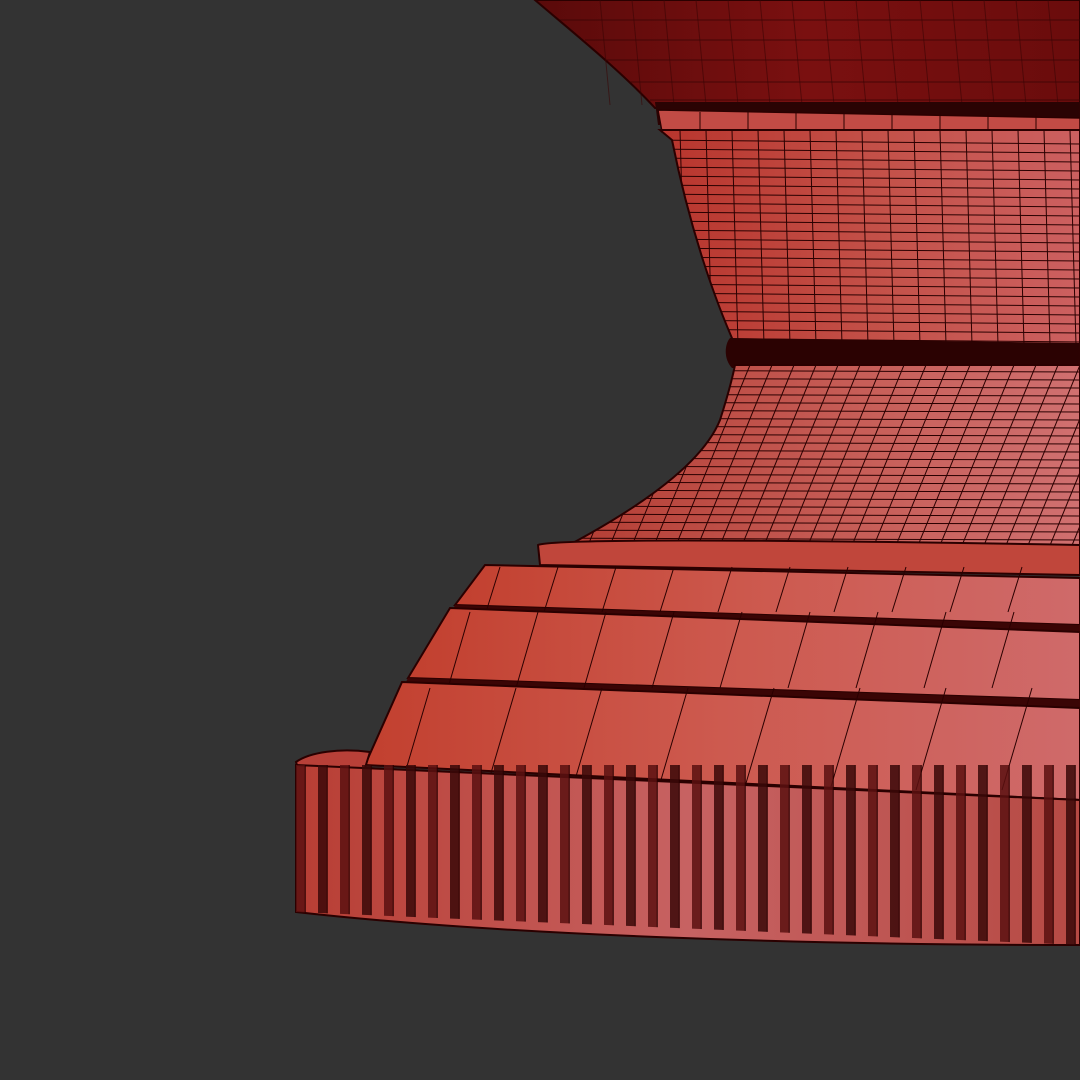 This screenshot has height=1080, width=1080. What do you see at coordinates (687, 855) in the screenshot?
I see `base-disc-side` at bounding box center [687, 855].